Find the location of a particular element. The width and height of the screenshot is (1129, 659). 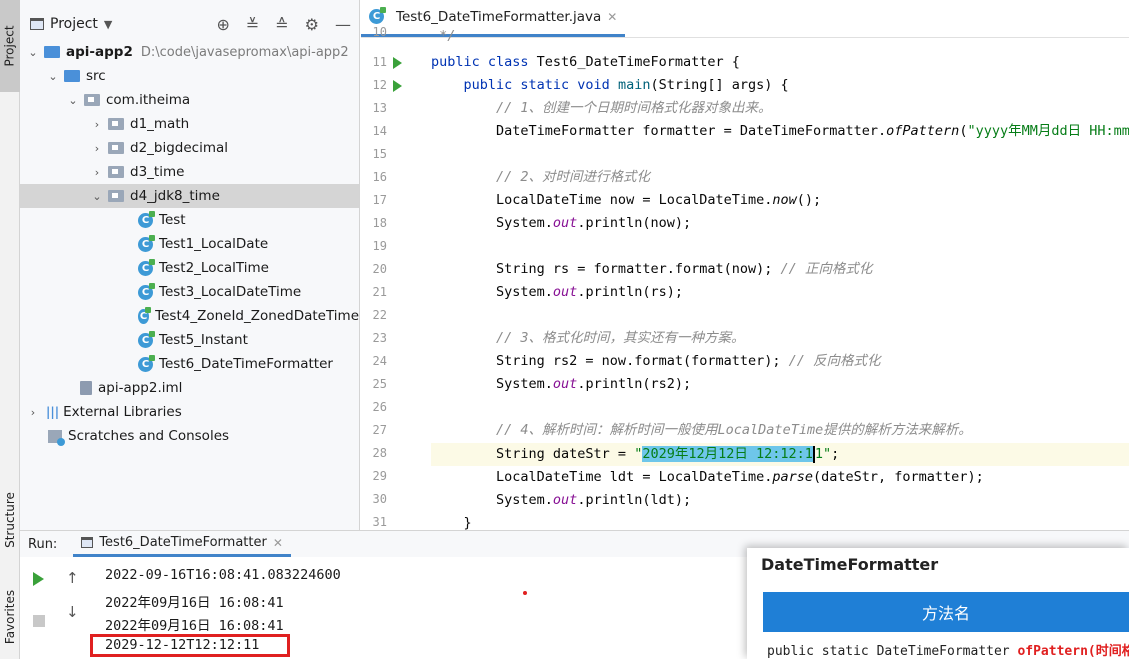

run-main-icon is located at coordinates (397, 86).